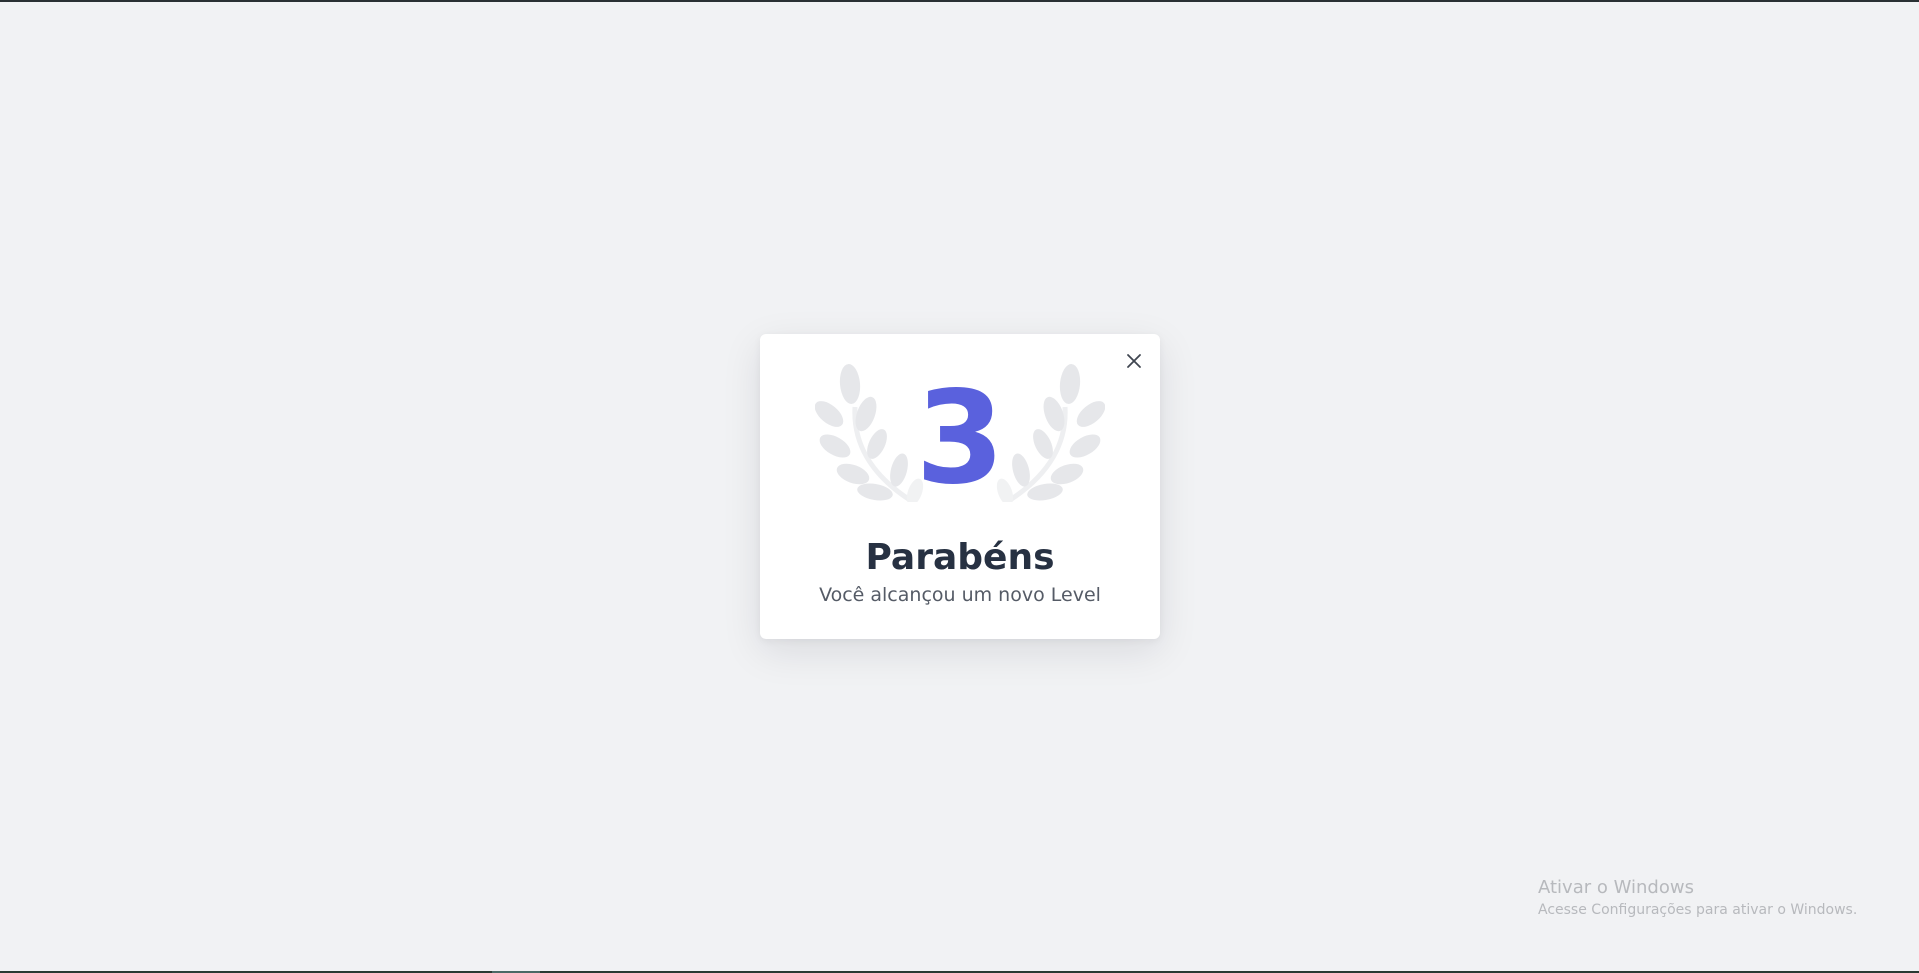  What do you see at coordinates (1616, 887) in the screenshot?
I see `watermark-title: Ativar o Windows` at bounding box center [1616, 887].